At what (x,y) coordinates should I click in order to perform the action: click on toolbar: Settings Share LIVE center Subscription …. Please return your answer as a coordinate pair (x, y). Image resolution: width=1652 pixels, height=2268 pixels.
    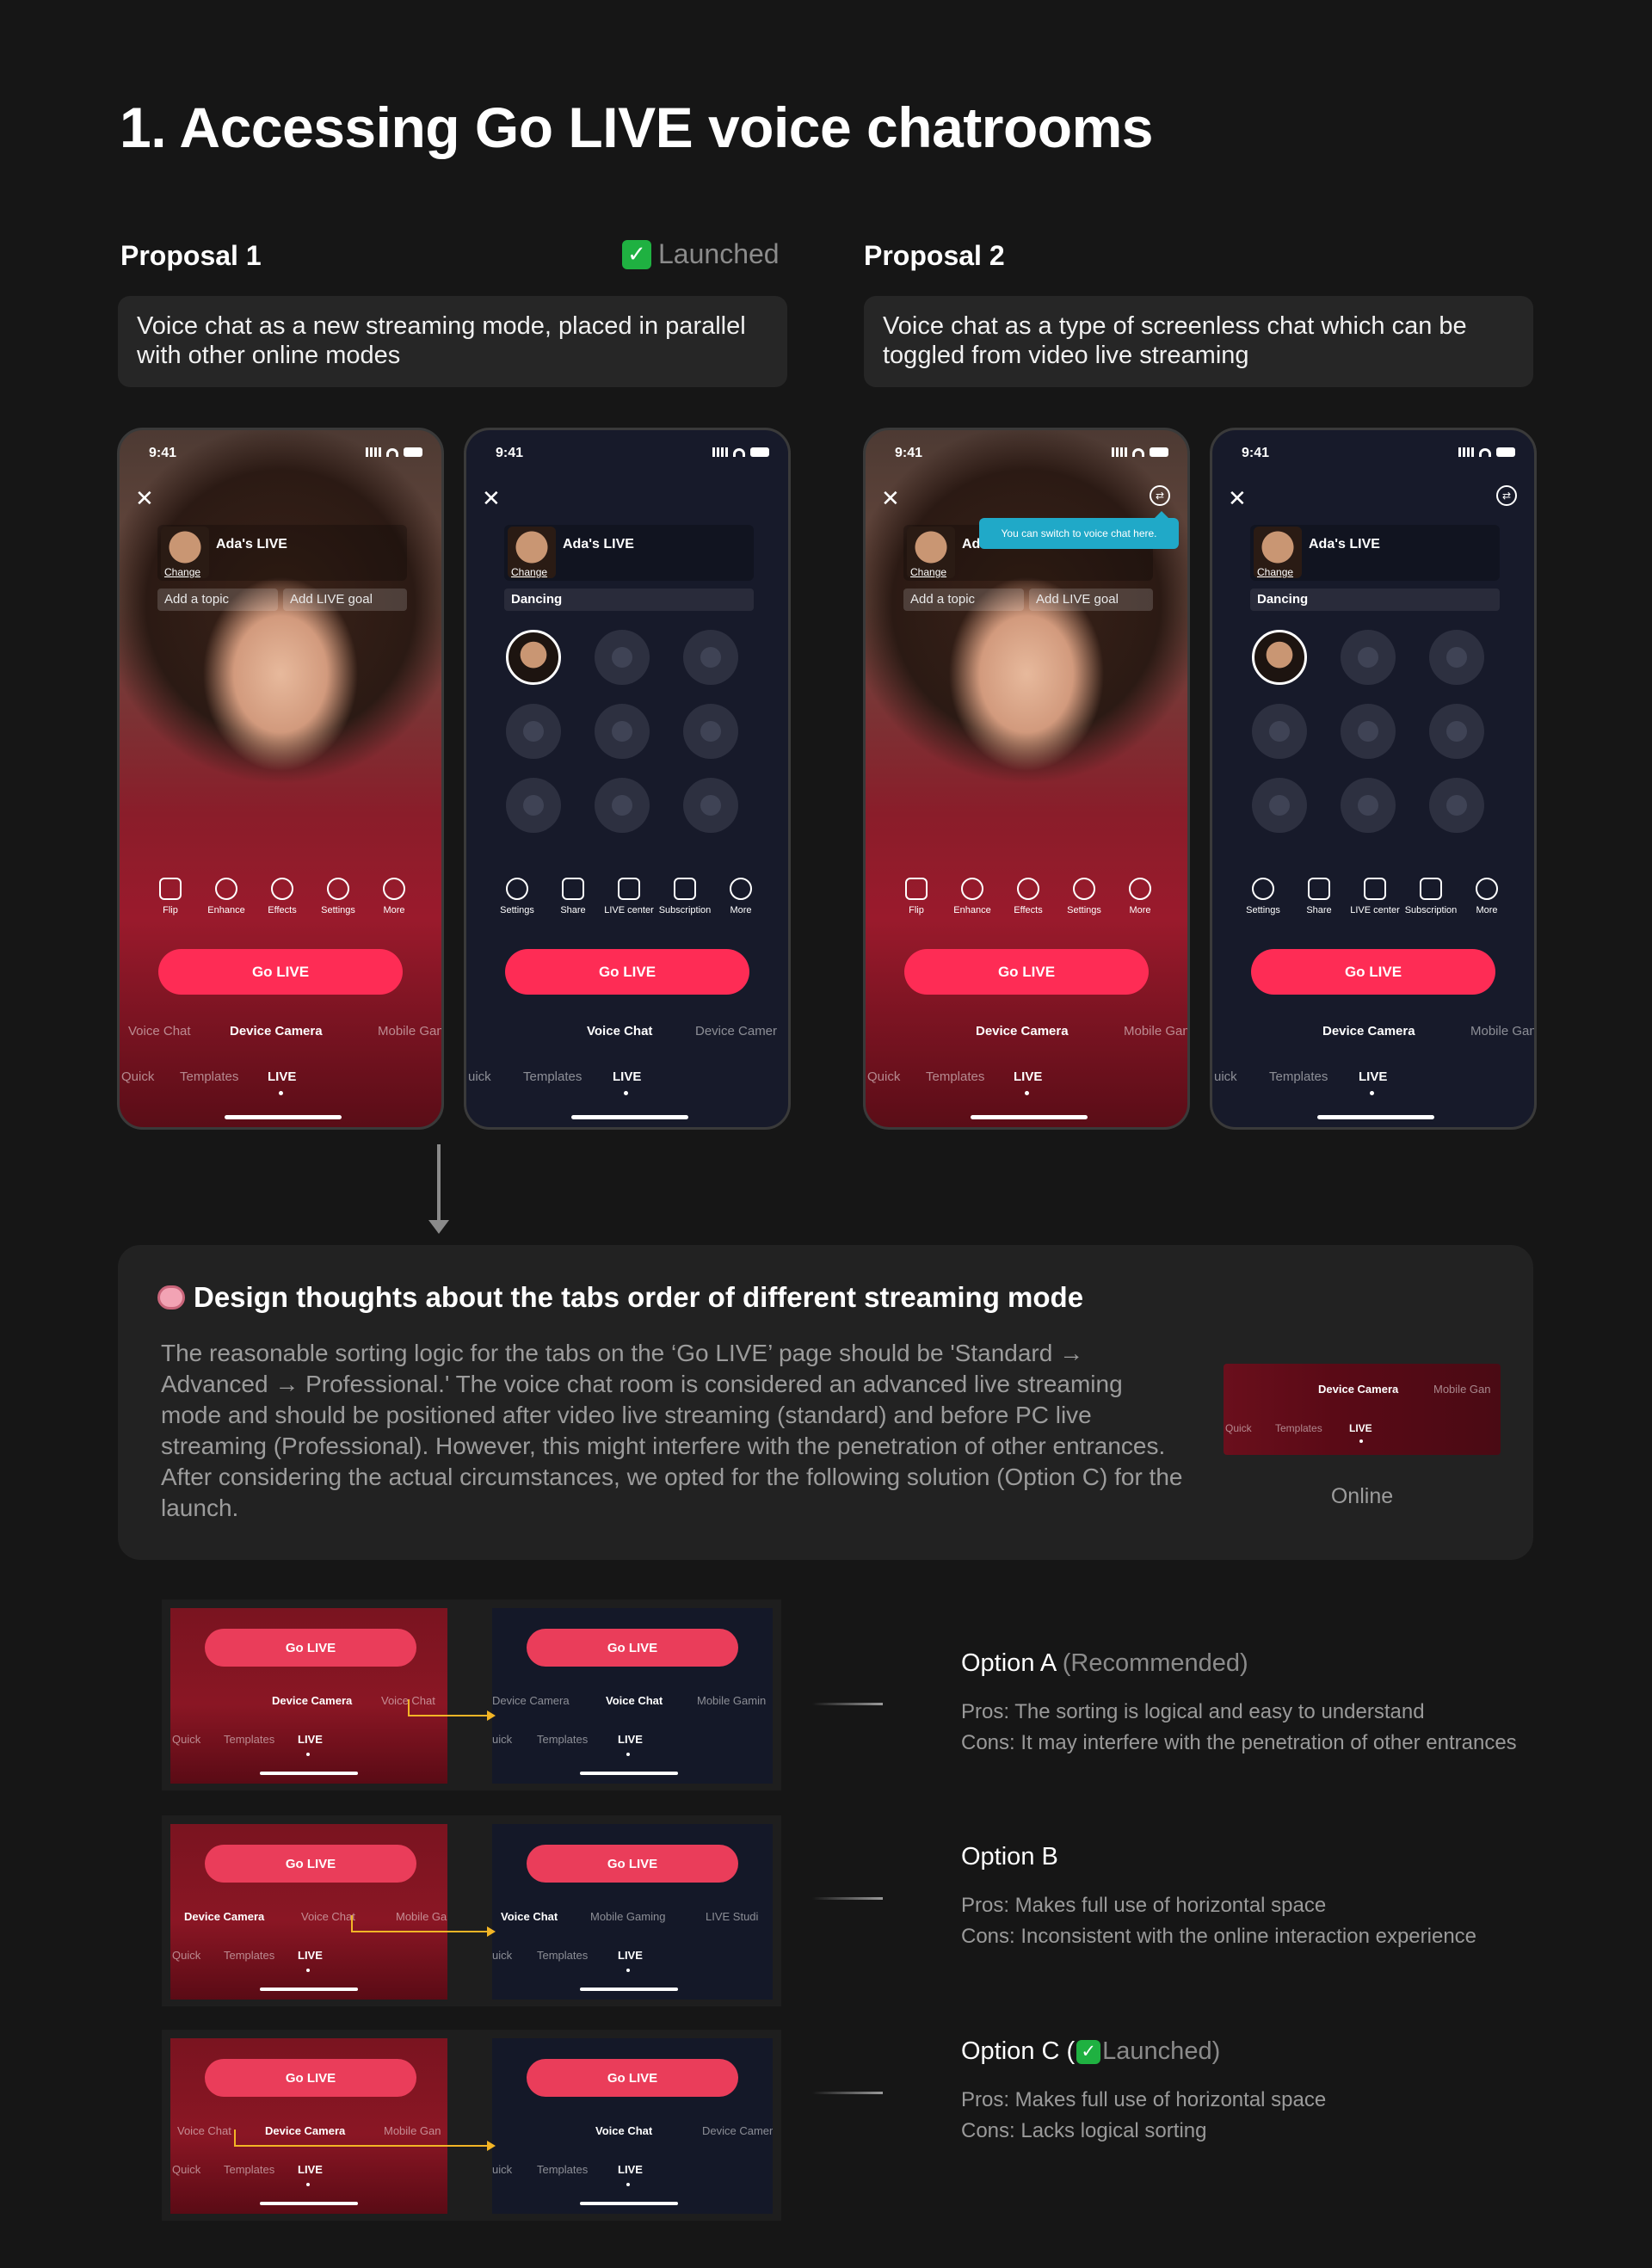
    Looking at the image, I should click on (1374, 896).